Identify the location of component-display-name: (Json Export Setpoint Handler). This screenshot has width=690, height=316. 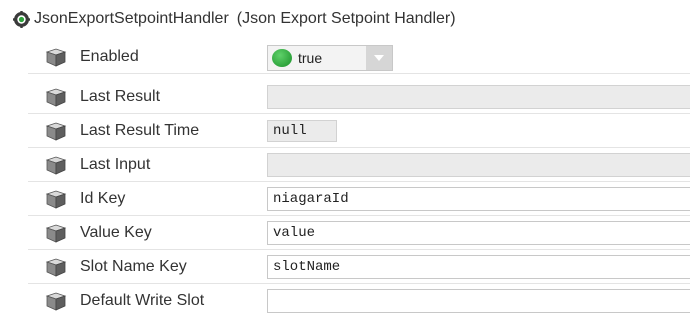
(346, 18).